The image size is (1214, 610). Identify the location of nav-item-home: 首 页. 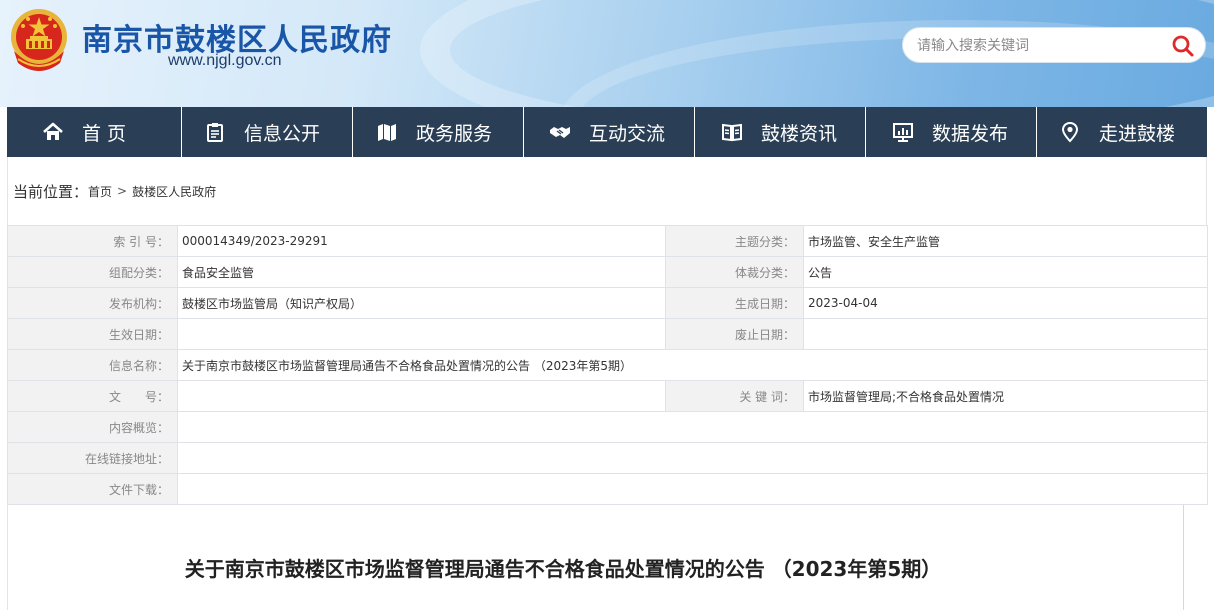
(94, 132).